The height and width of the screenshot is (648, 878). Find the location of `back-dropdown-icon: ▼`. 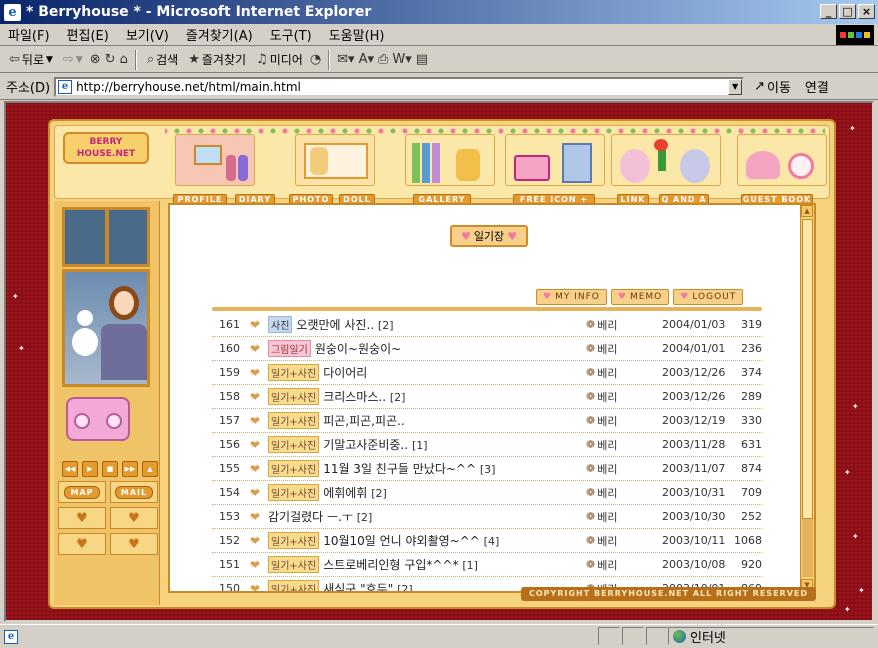

back-dropdown-icon: ▼ is located at coordinates (49, 60).